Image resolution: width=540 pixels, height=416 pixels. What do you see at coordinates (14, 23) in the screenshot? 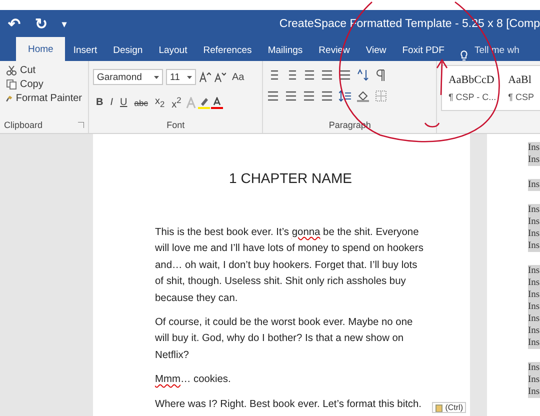
I see `undo-button: ↶` at bounding box center [14, 23].